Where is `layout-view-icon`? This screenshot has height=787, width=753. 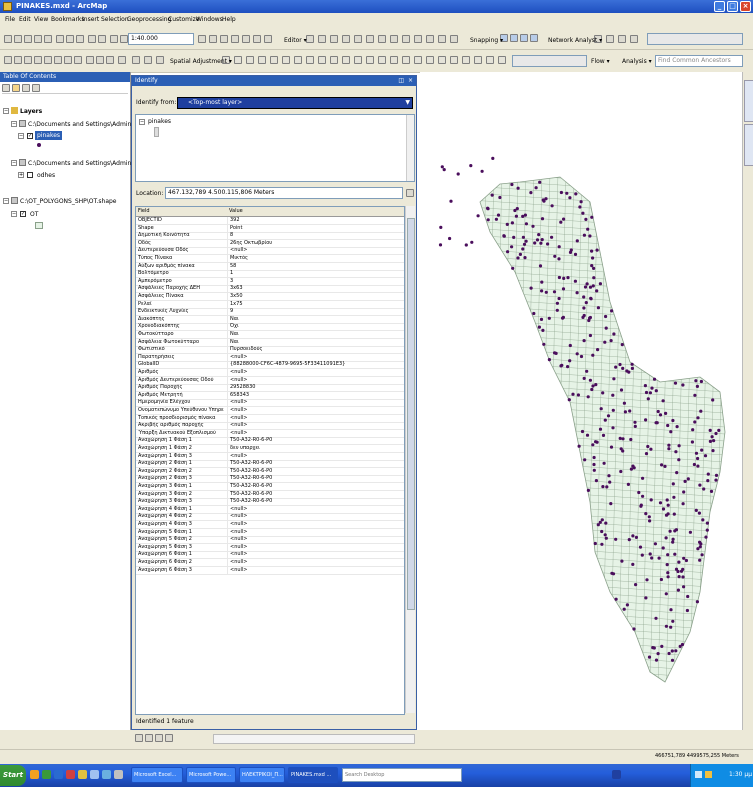
layout-view-icon is located at coordinates (149, 738).